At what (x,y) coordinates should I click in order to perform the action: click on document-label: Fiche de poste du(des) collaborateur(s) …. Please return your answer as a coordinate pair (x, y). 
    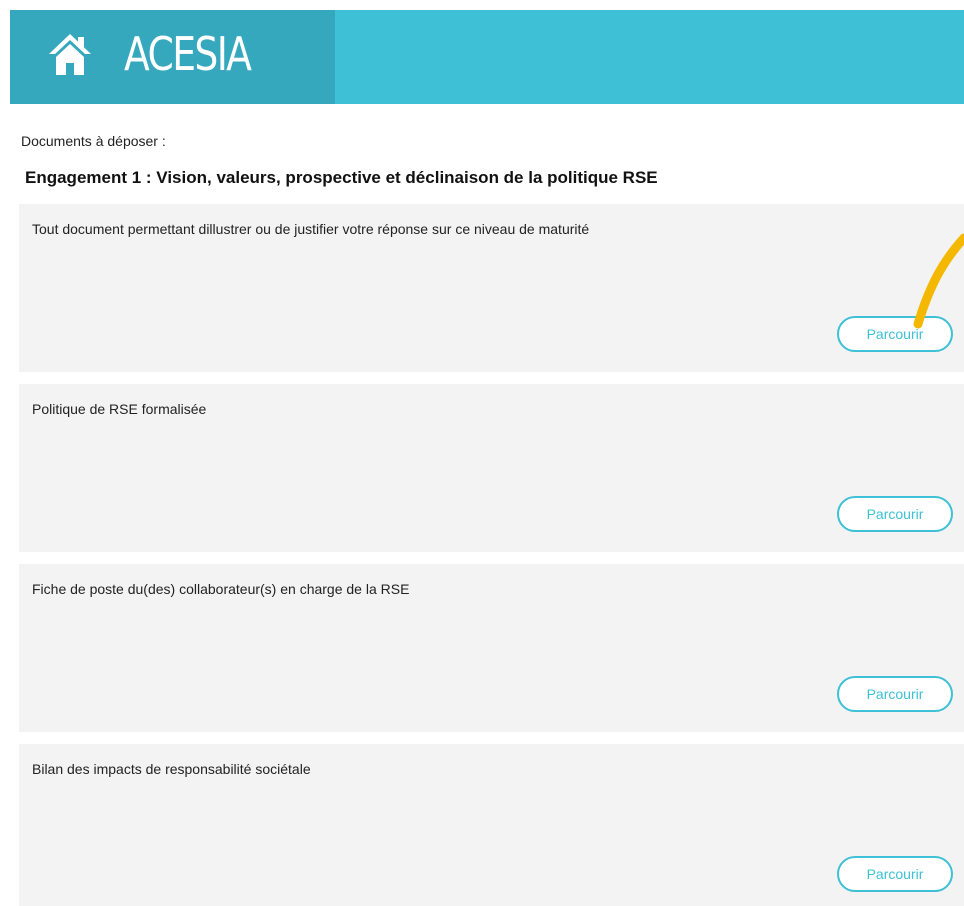
    Looking at the image, I should click on (221, 589).